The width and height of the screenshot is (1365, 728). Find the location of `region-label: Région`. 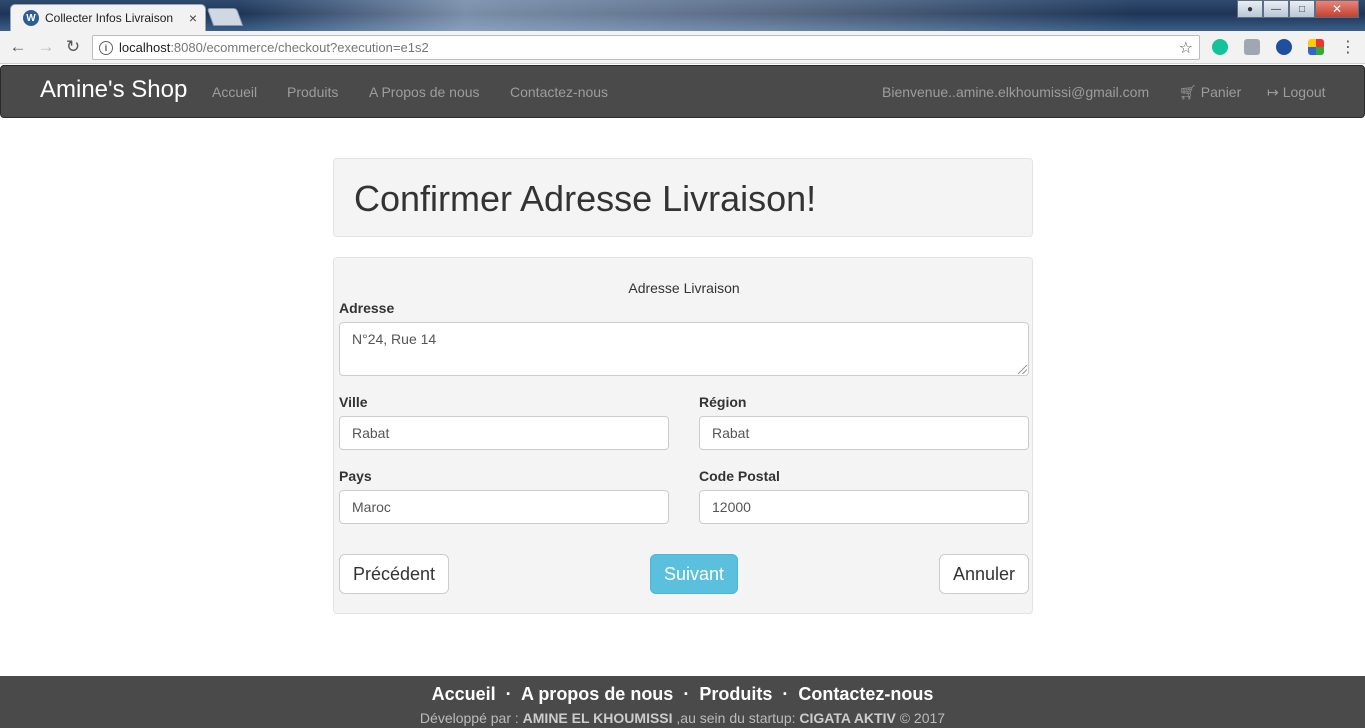

region-label: Région is located at coordinates (723, 402).